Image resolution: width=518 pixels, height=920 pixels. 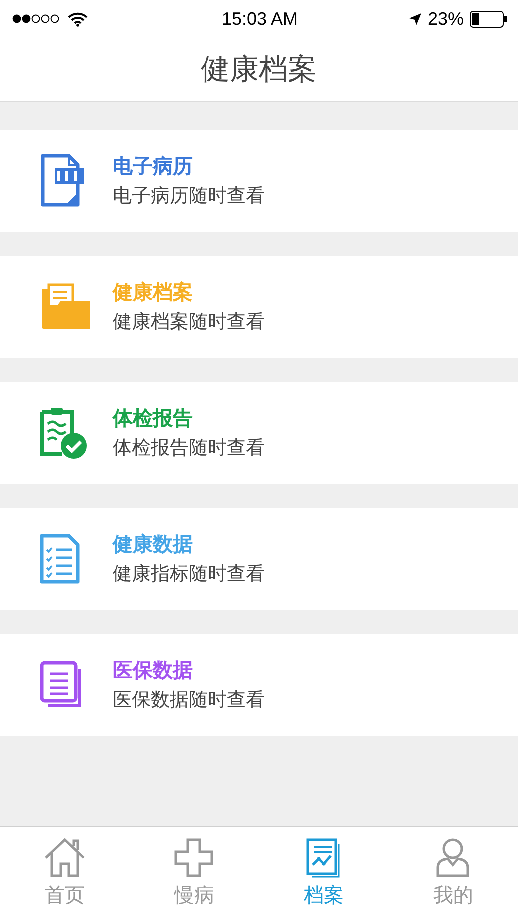 I want to click on record-title: 健康数据, so click(x=153, y=544).